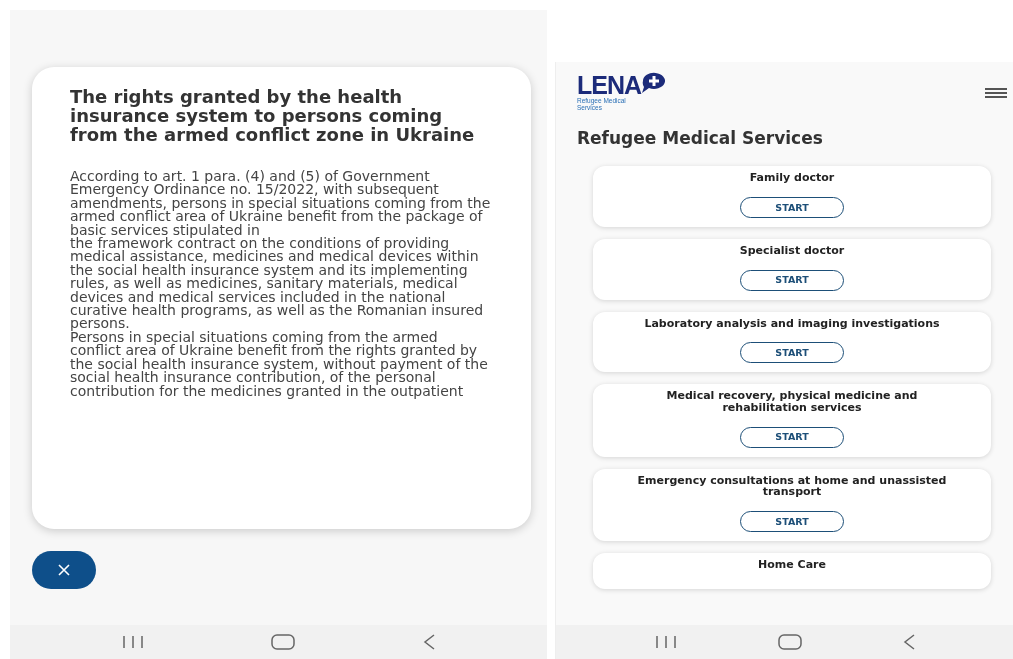 The height and width of the screenshot is (659, 1013). Describe the element at coordinates (700, 137) in the screenshot. I see `page-heading: Refugee Medical Services` at that location.